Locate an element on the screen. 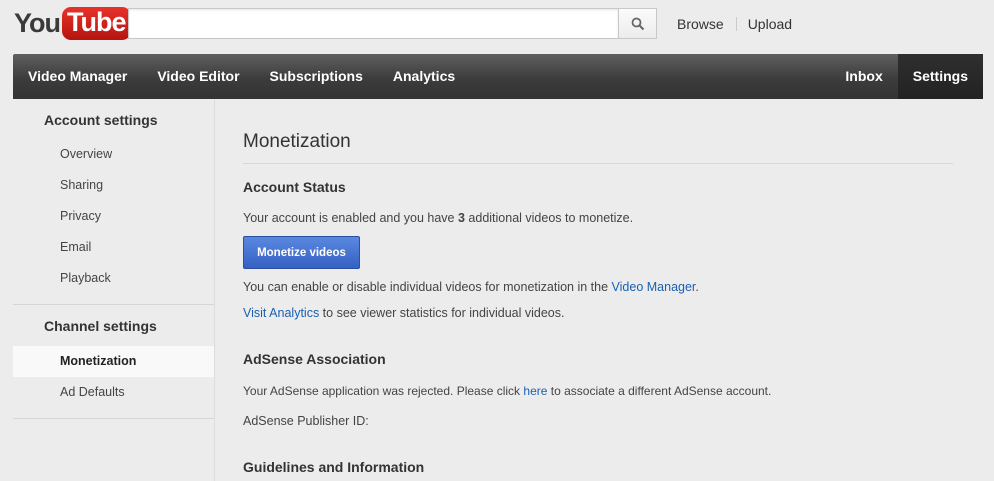  status-prefix: Your account is enabled and you have is located at coordinates (350, 218).